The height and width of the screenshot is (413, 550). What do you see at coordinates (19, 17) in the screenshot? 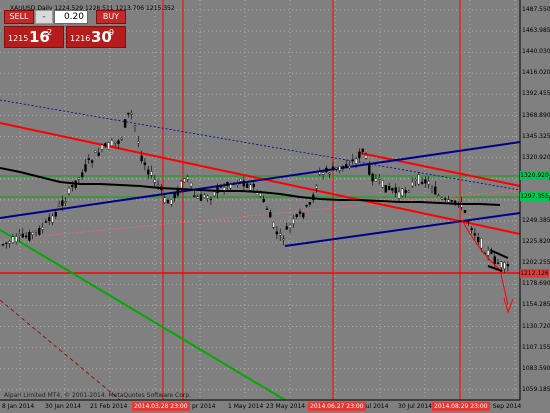
I see `sell-button: SELL` at bounding box center [19, 17].